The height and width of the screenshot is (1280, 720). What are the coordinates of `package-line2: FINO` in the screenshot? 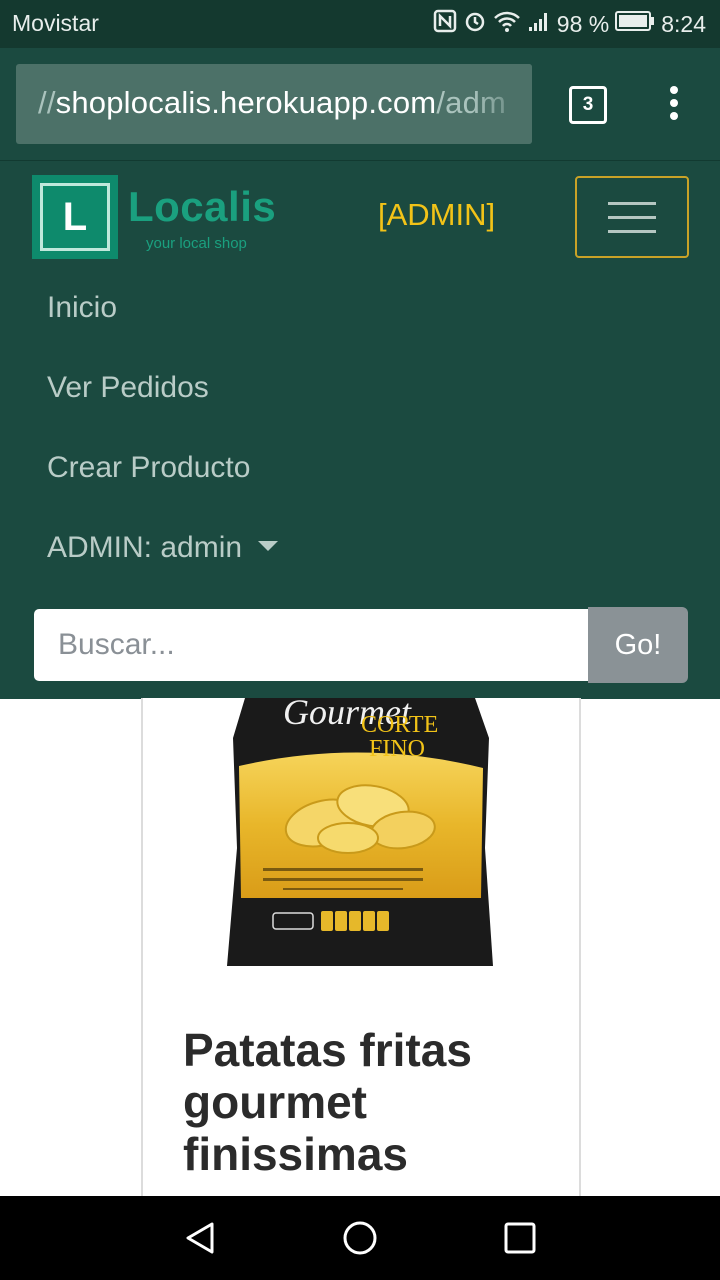 It's located at (397, 749).